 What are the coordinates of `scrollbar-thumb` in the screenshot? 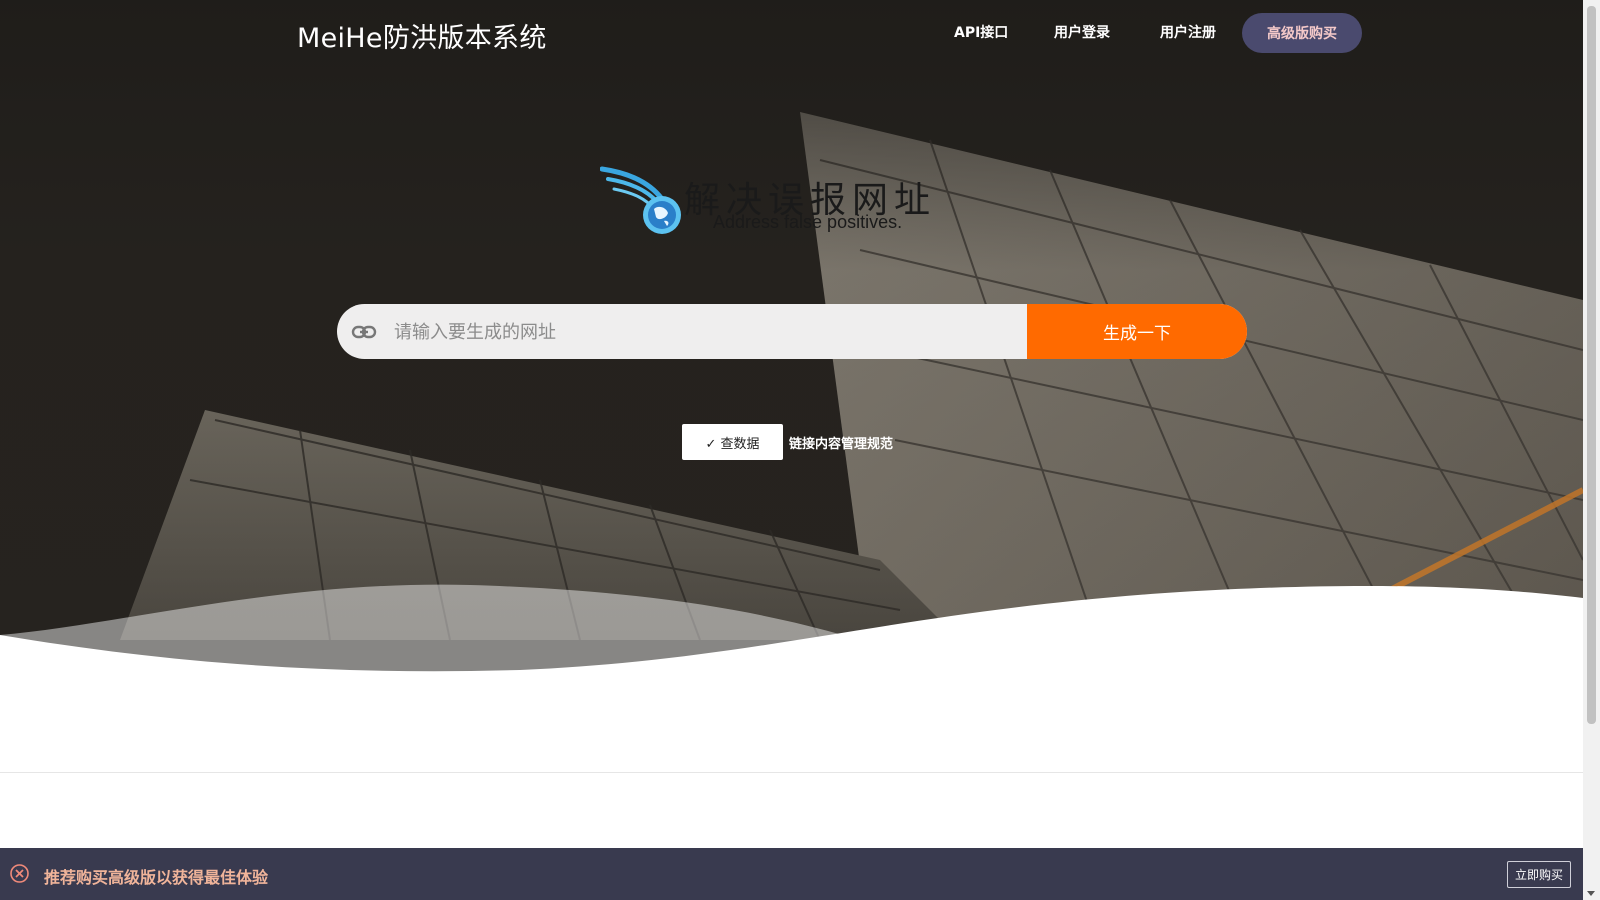 It's located at (1591, 365).